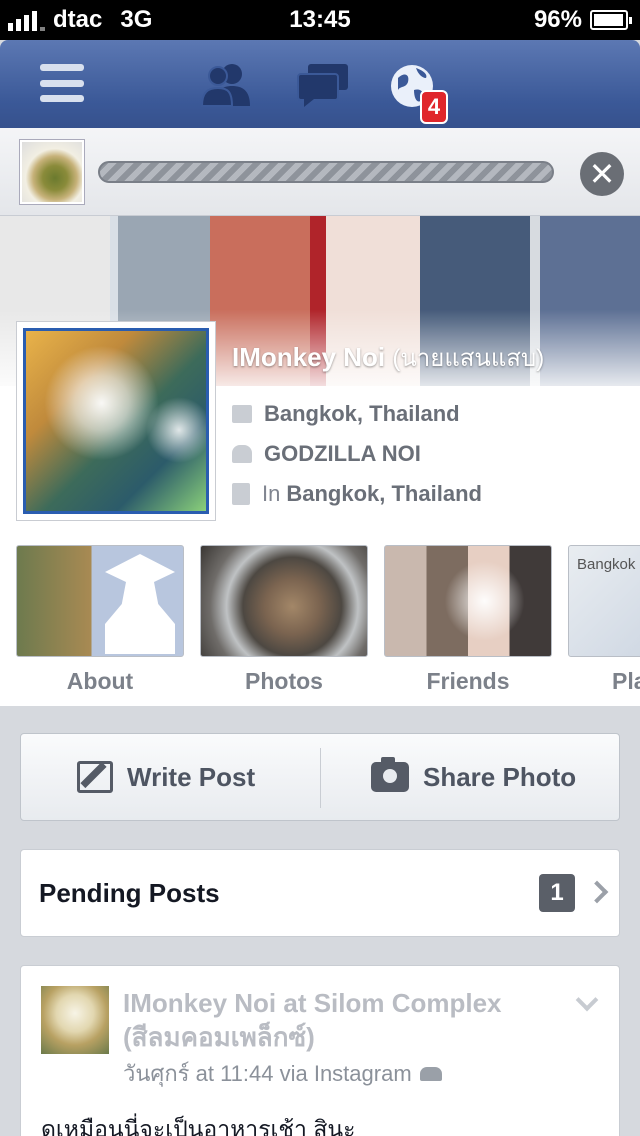  I want to click on post-meta: วันศุกร์ at 11:44 via Instagram, so click(282, 1073).